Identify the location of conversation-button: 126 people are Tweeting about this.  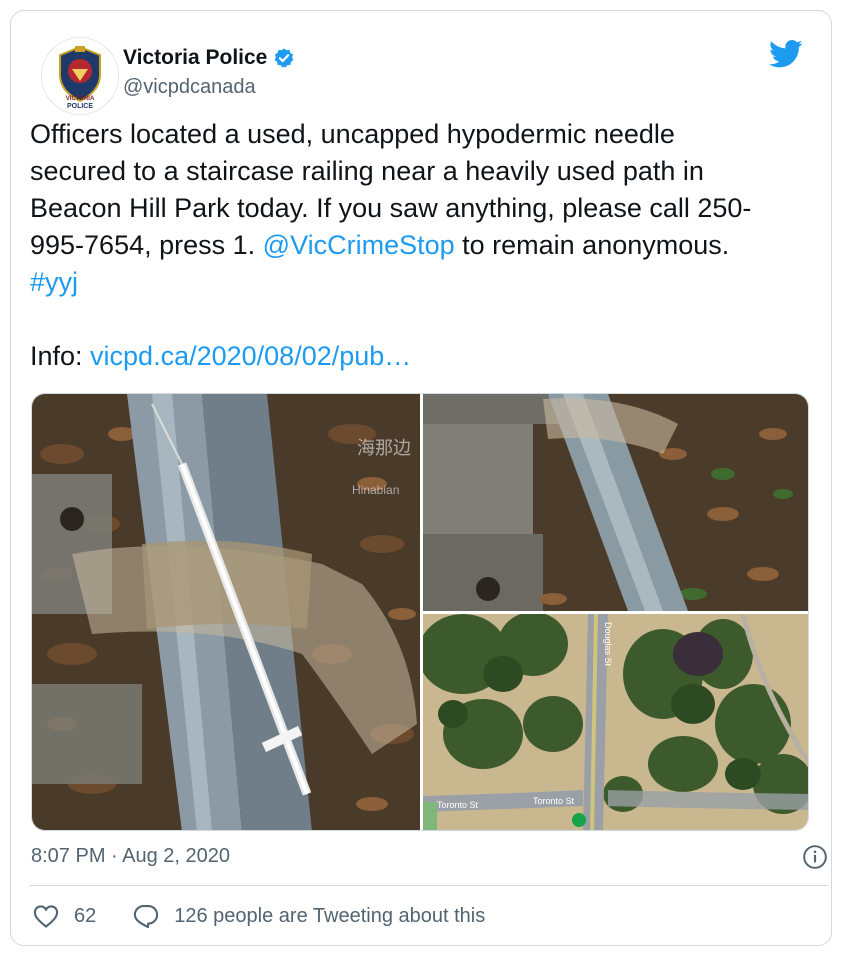
(308, 916).